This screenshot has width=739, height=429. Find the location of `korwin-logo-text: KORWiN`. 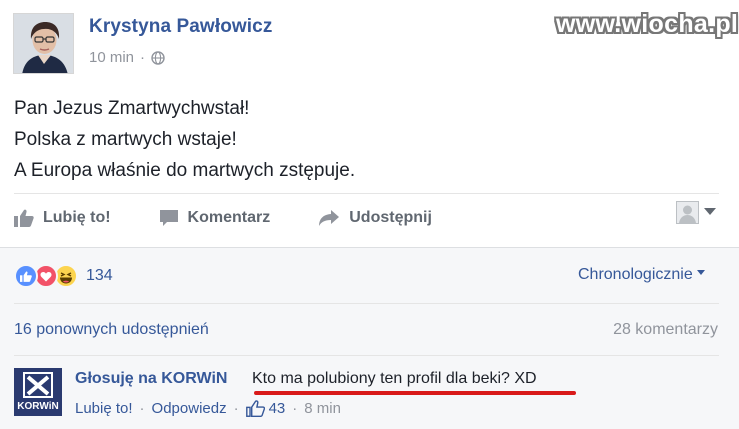

korwin-logo-text: KORWiN is located at coordinates (37, 406).